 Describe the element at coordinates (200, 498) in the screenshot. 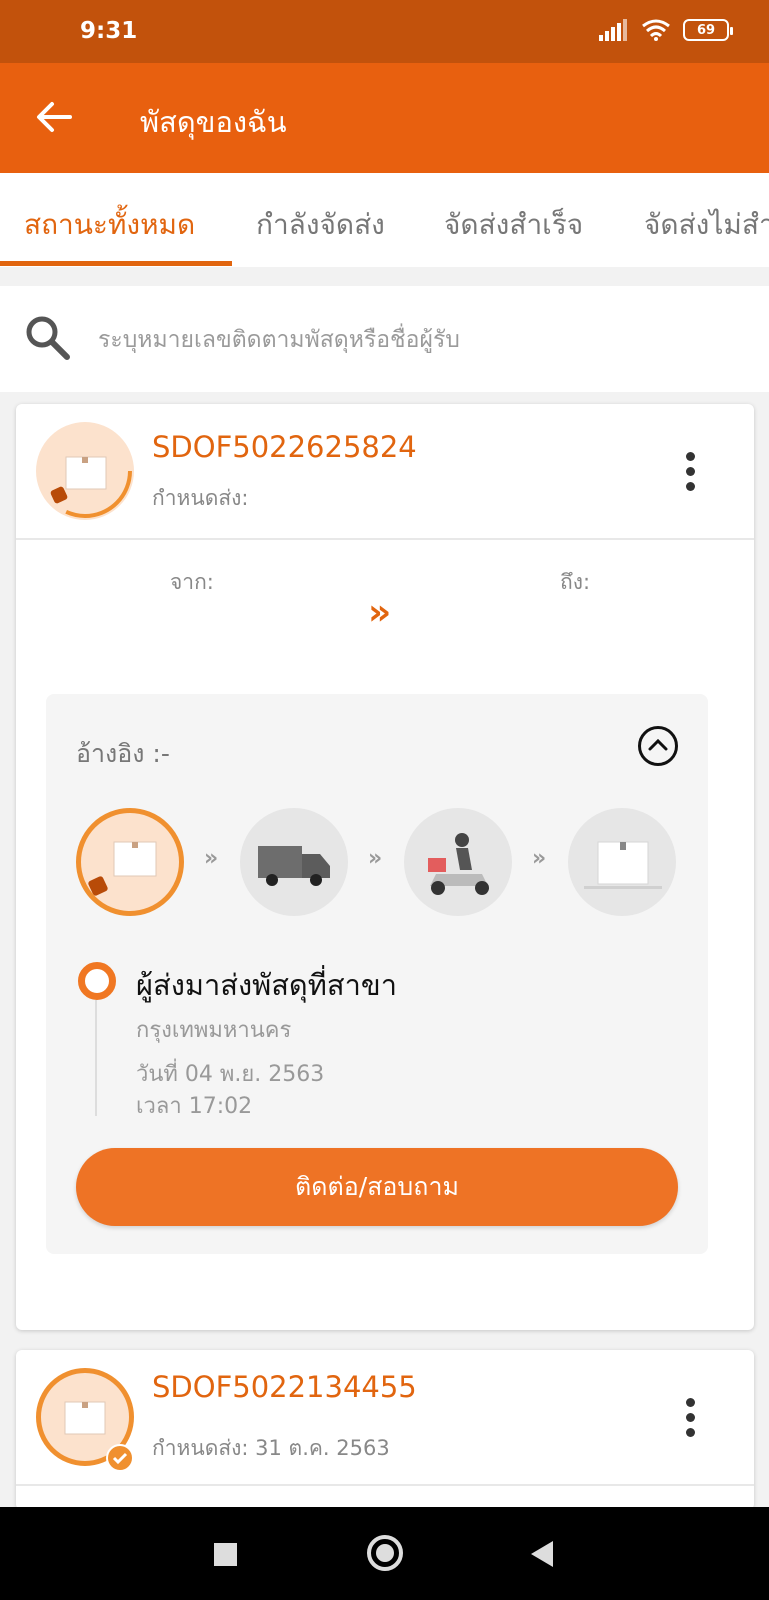

I see `due-date: กำหนดส่ง:` at that location.